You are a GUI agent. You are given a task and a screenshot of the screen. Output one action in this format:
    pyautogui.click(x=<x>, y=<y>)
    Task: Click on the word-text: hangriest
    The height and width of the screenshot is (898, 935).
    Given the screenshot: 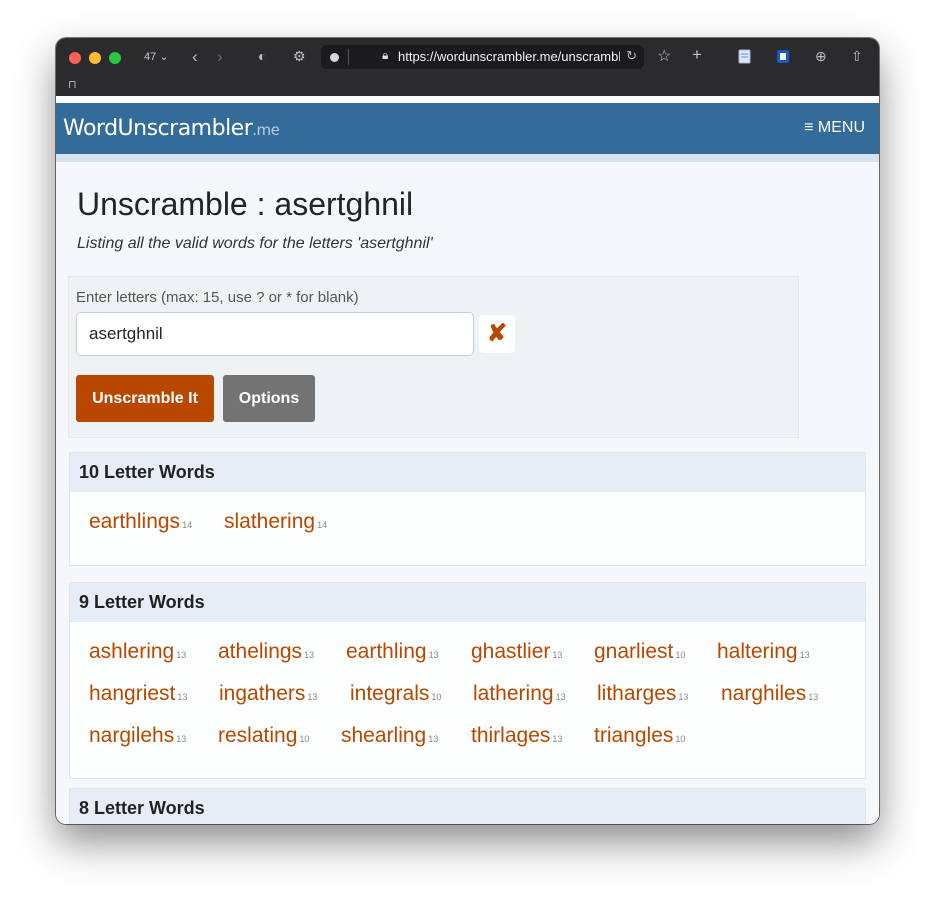 What is the action you would take?
    pyautogui.click(x=132, y=693)
    